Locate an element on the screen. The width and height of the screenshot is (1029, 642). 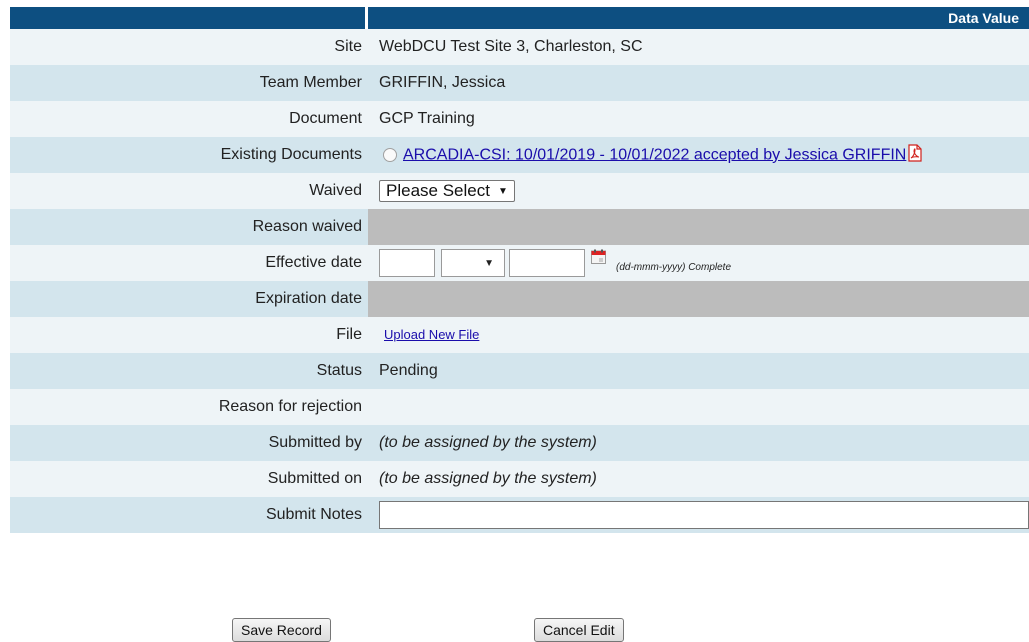
submit-notes-value is located at coordinates (698, 515).